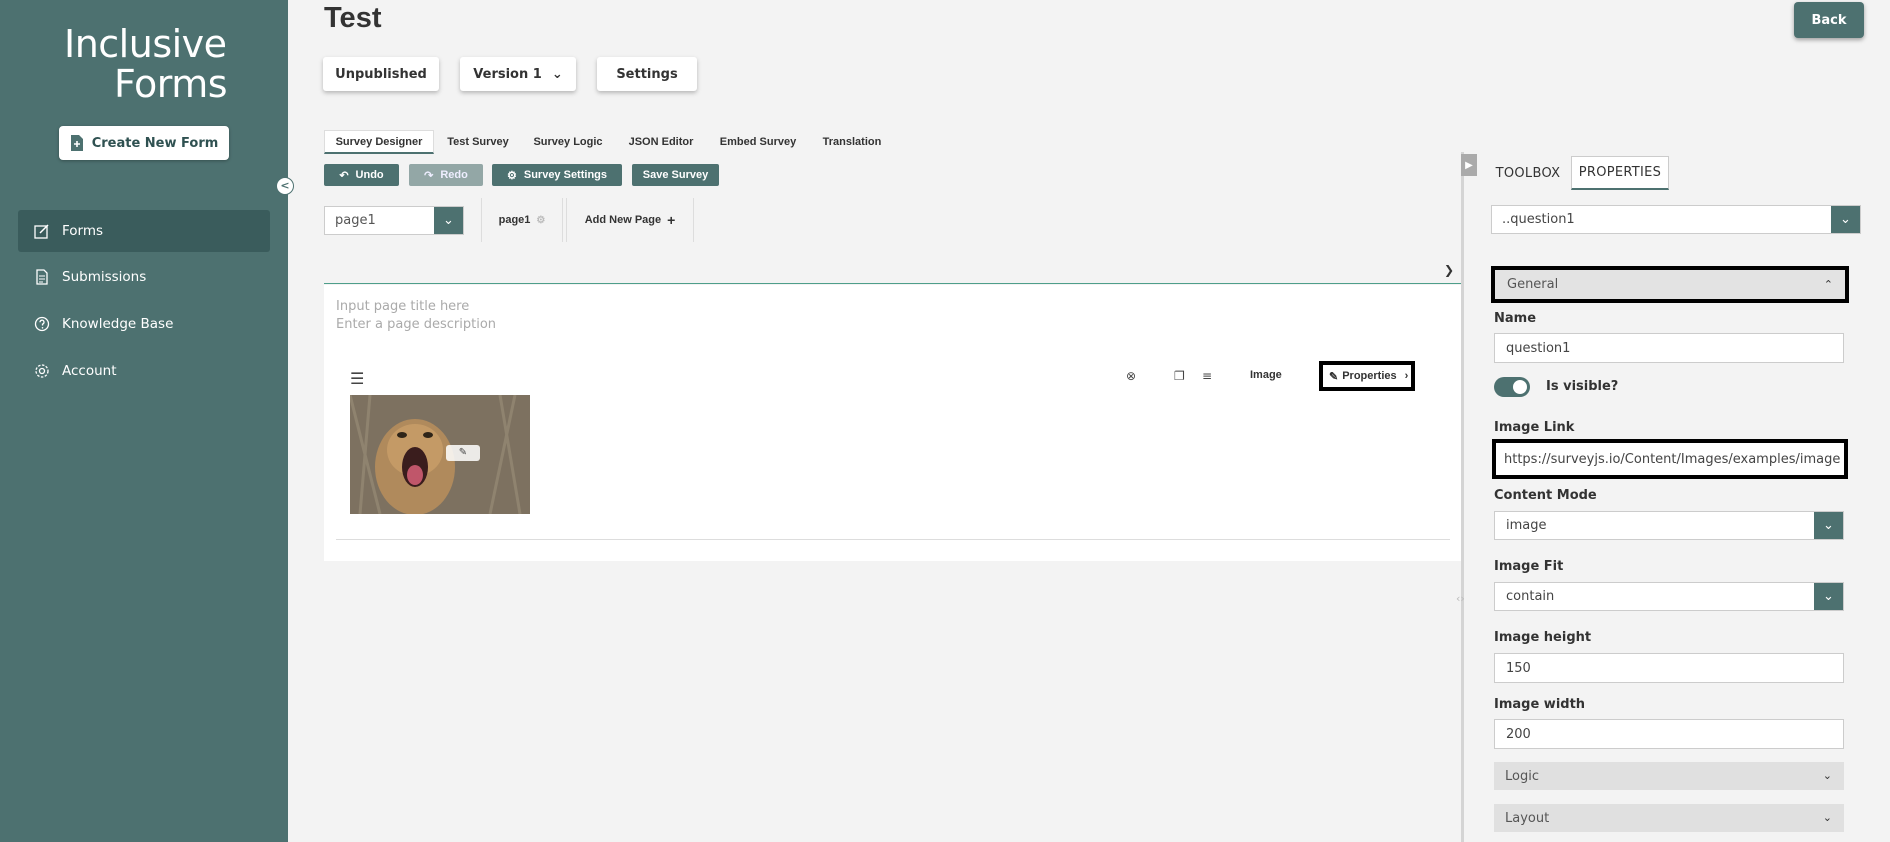  What do you see at coordinates (565, 175) in the screenshot?
I see `survey-settings-label: Survey Settings` at bounding box center [565, 175].